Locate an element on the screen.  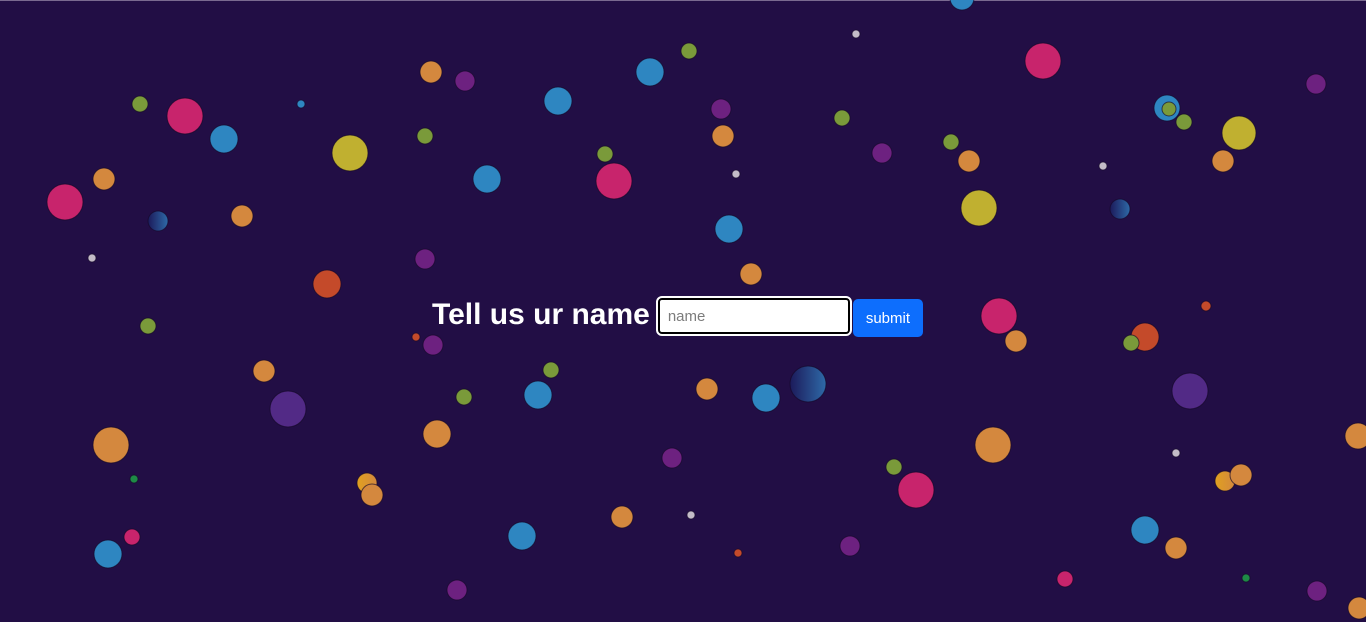
submit-button: submit is located at coordinates (888, 318).